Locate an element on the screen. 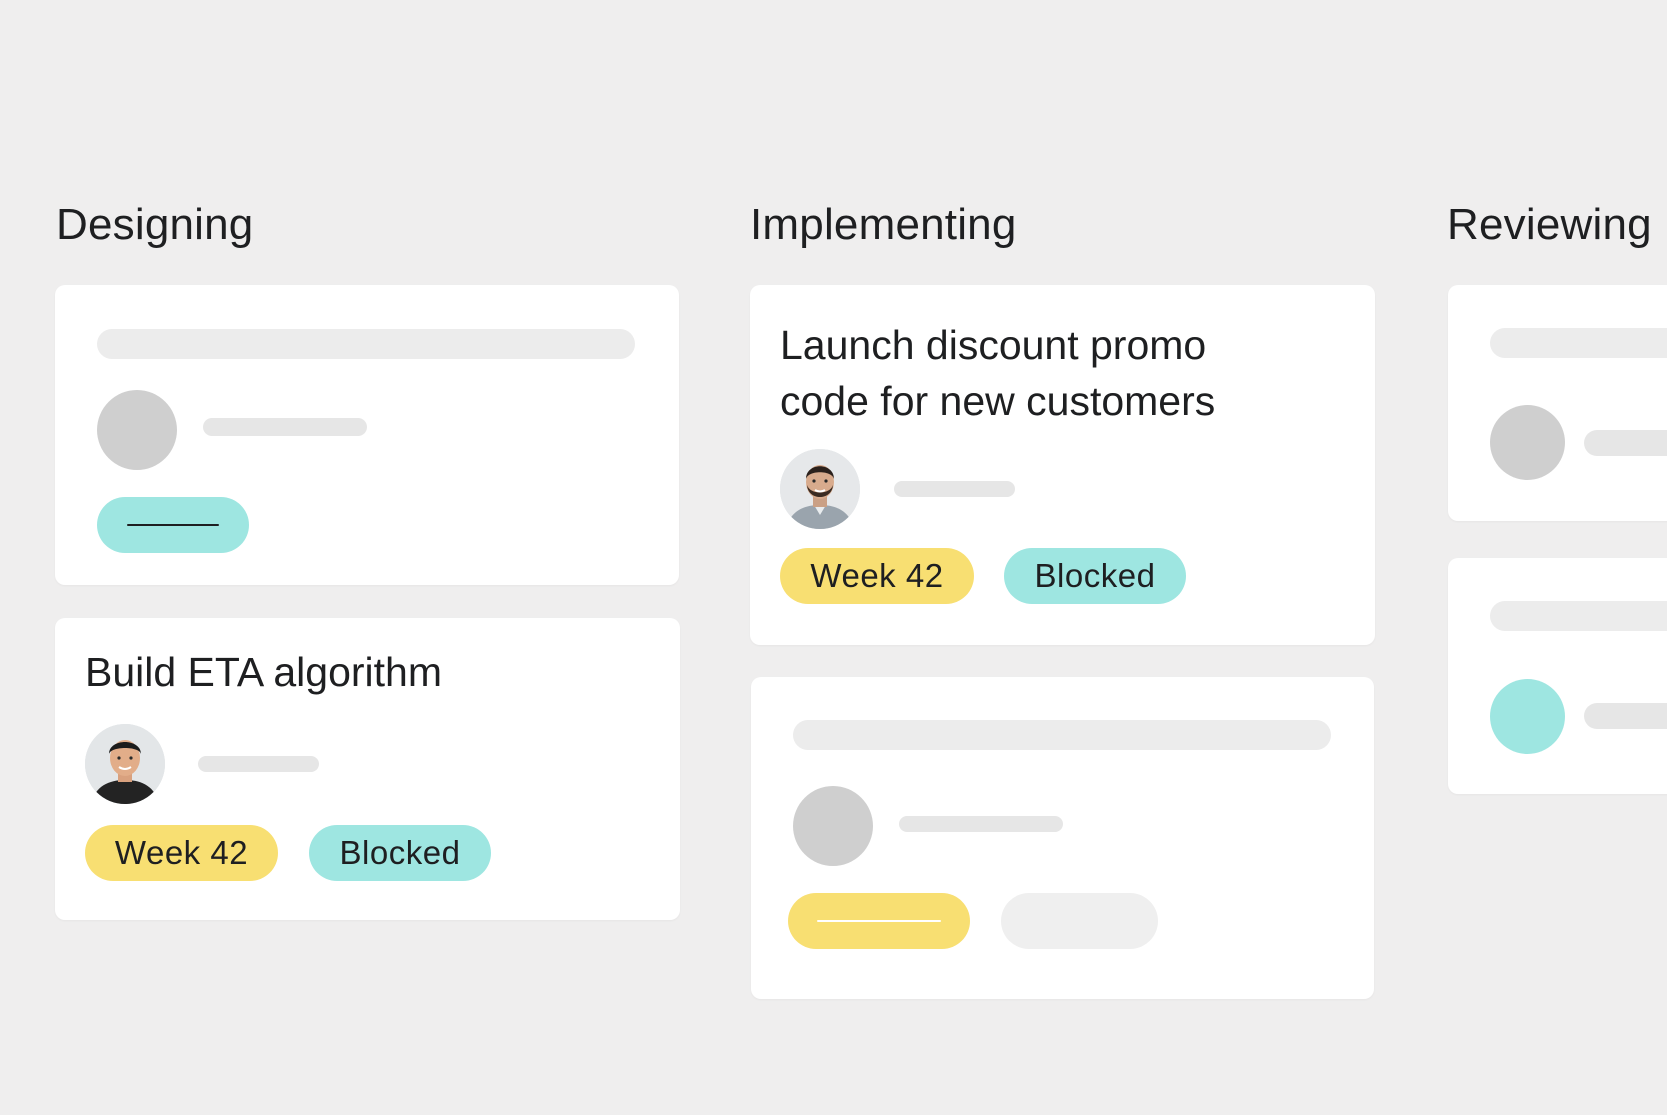 The width and height of the screenshot is (1667, 1115). task-title-line-1: Launch discount promo is located at coordinates (993, 345).